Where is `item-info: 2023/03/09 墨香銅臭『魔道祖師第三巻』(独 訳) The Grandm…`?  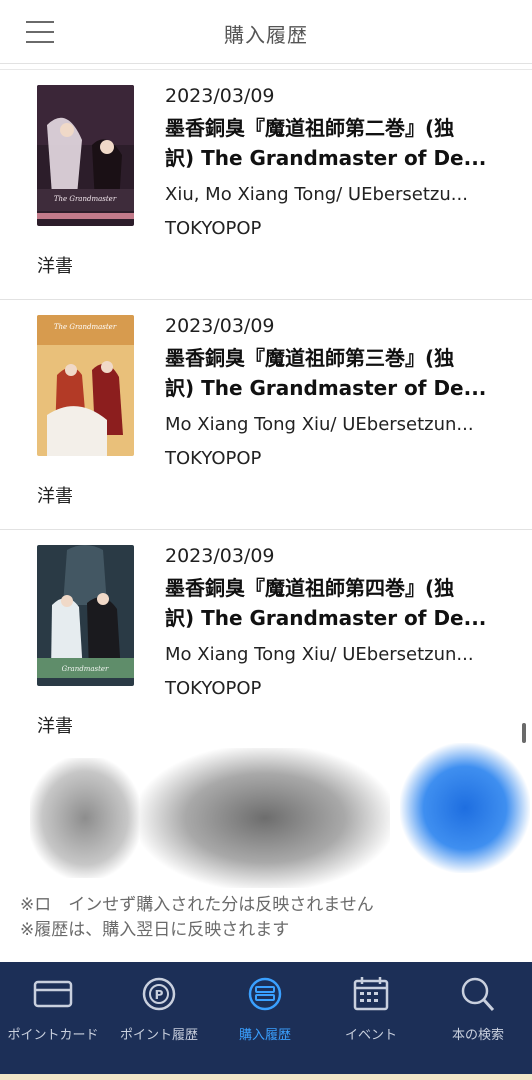 item-info: 2023/03/09 墨香銅臭『魔道祖師第三巻』(独 訳) The Grandm… is located at coordinates (334, 392).